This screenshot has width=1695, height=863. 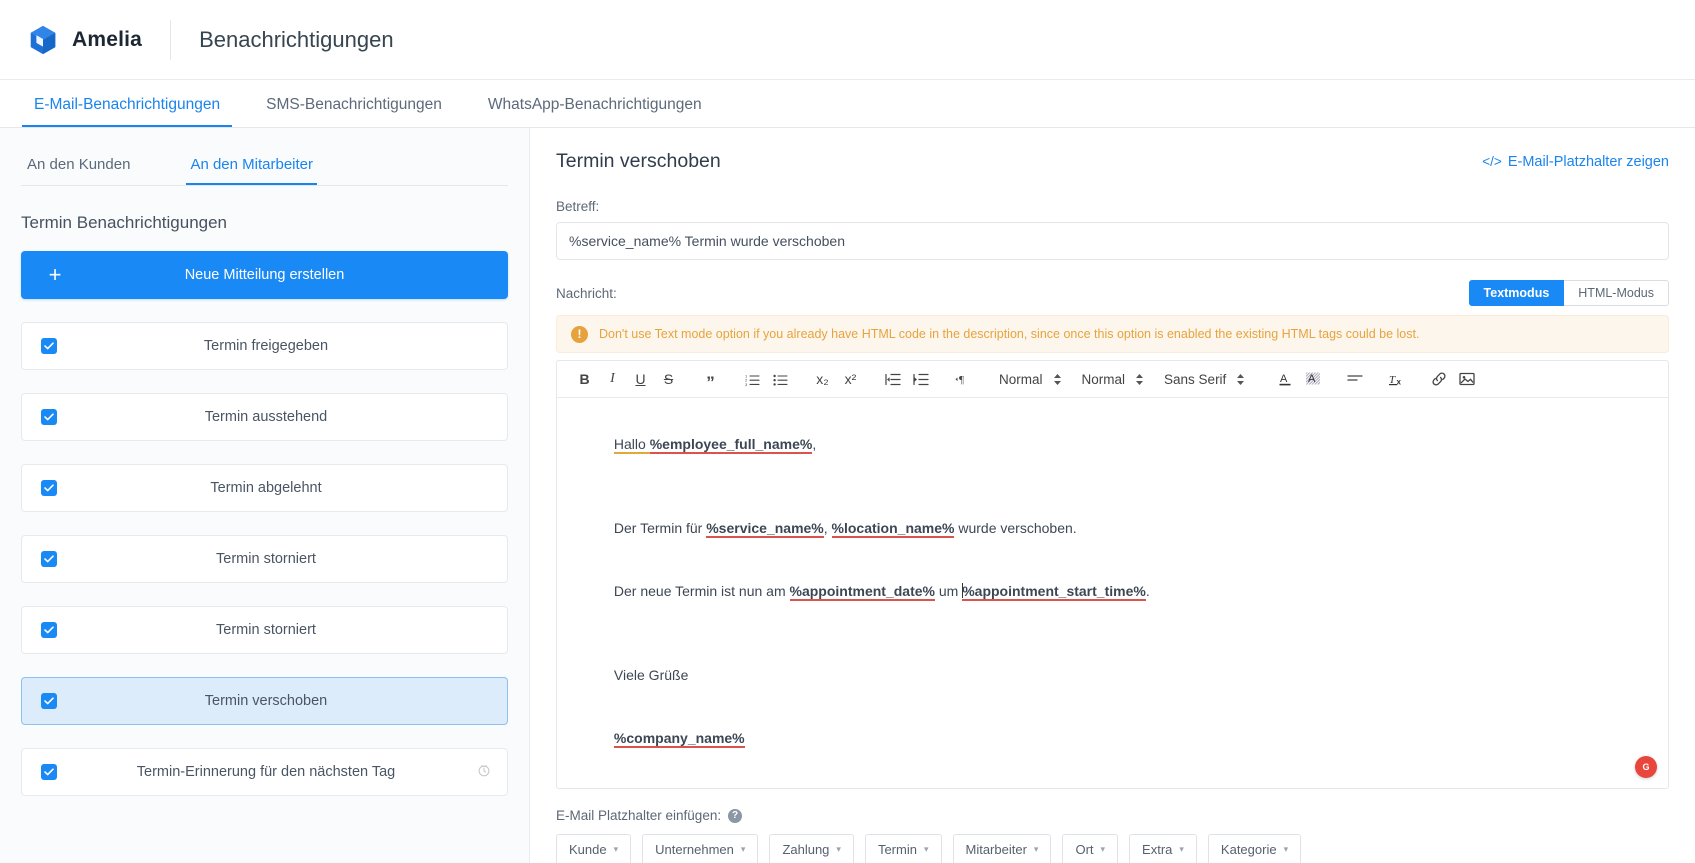 What do you see at coordinates (586, 293) in the screenshot?
I see `message-label: Nachricht:` at bounding box center [586, 293].